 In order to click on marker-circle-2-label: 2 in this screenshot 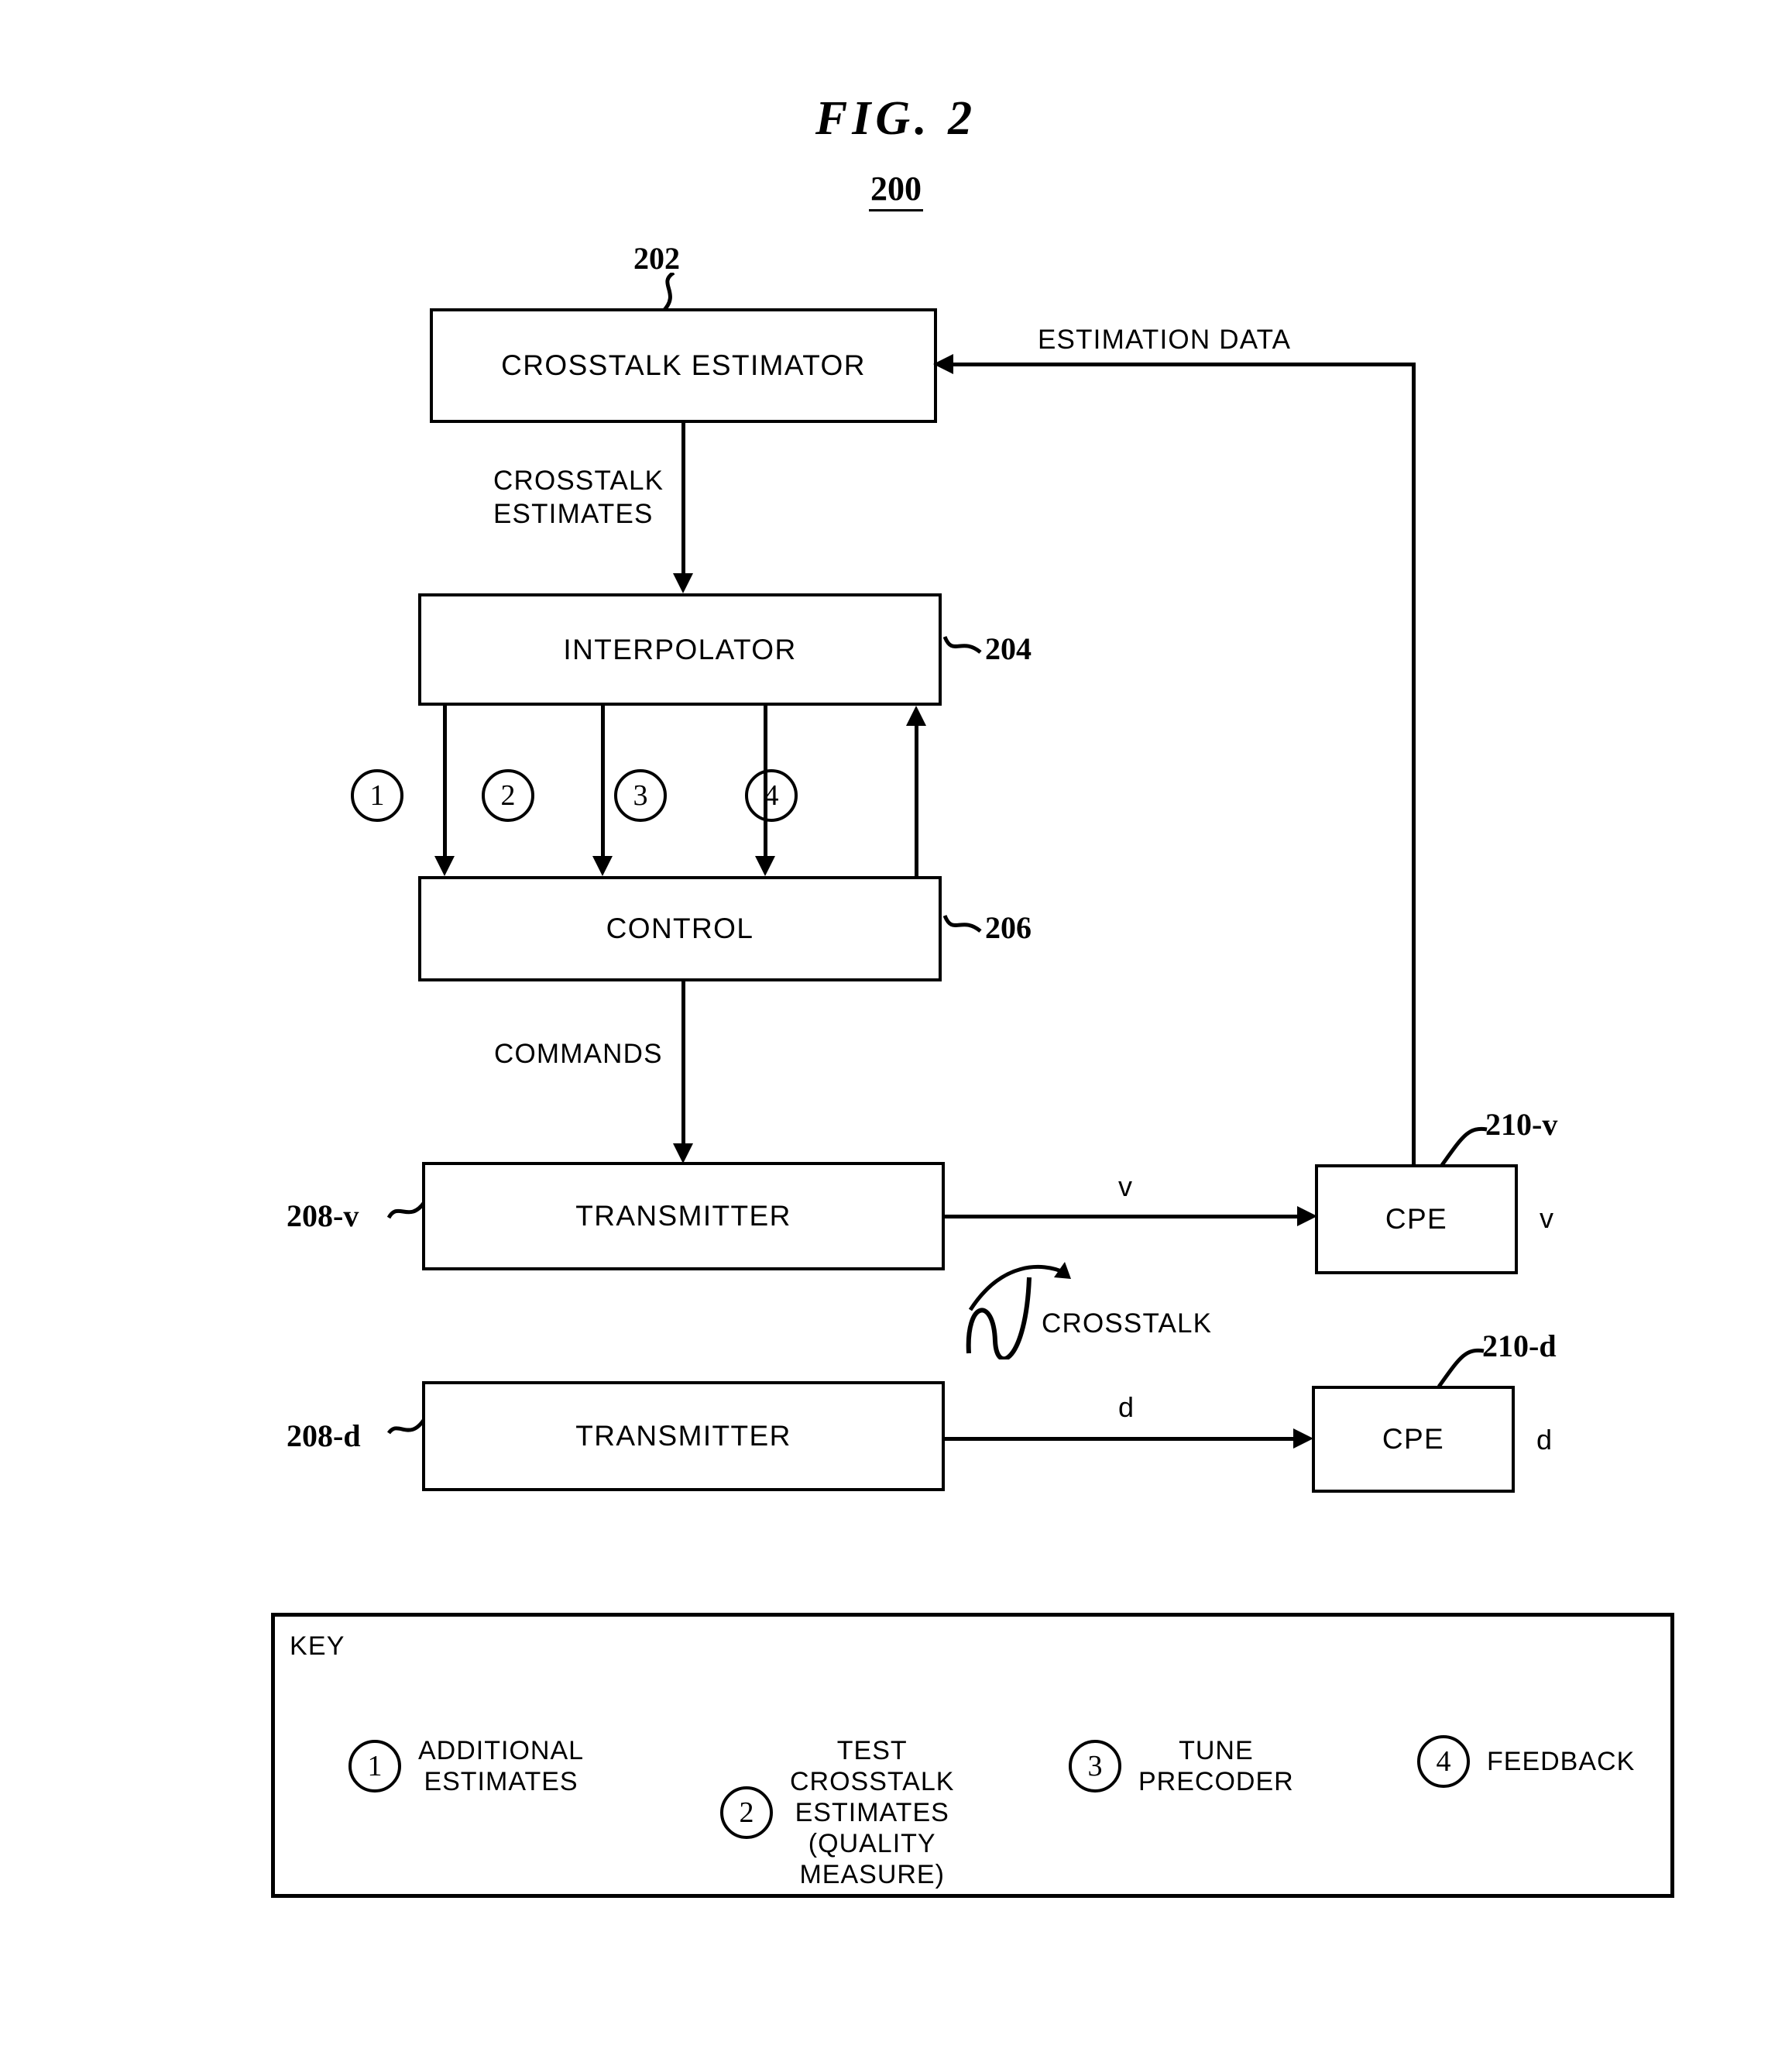, I will do `click(508, 795)`.